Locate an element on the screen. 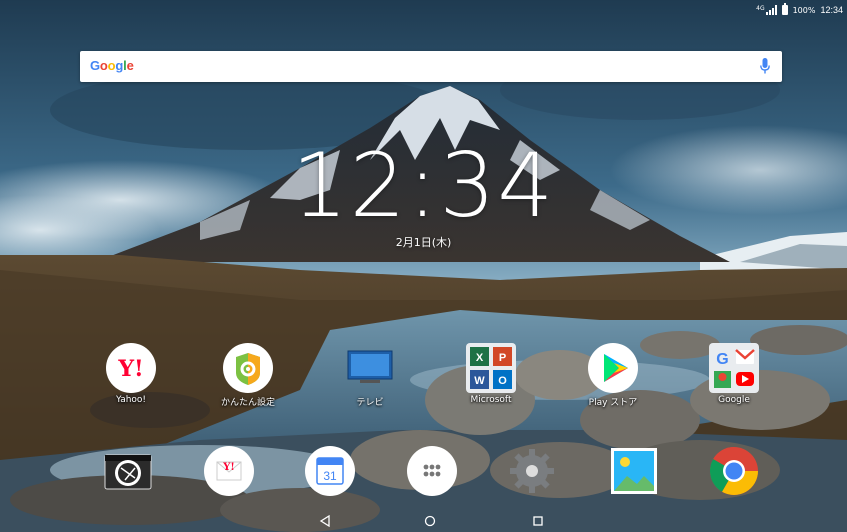 The image size is (847, 532). network-type-label: 4G is located at coordinates (760, 8).